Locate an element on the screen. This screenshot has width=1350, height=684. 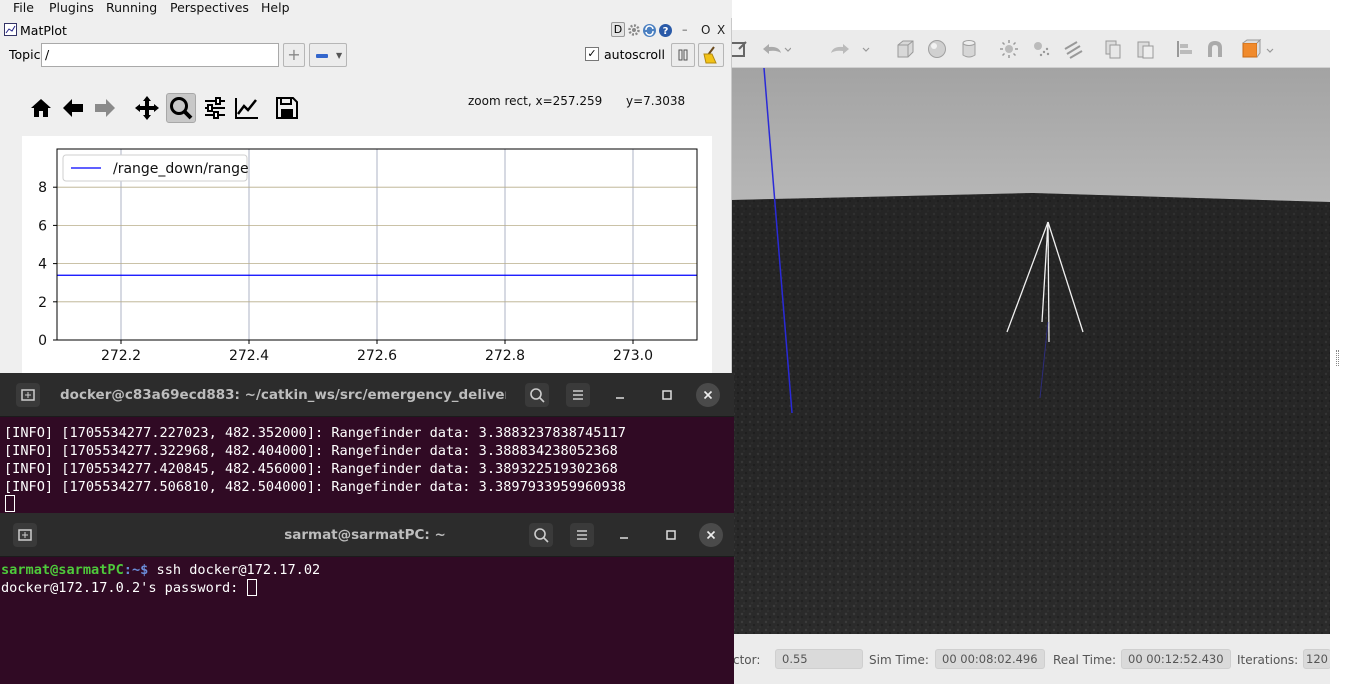
clear-button is located at coordinates (711, 55).